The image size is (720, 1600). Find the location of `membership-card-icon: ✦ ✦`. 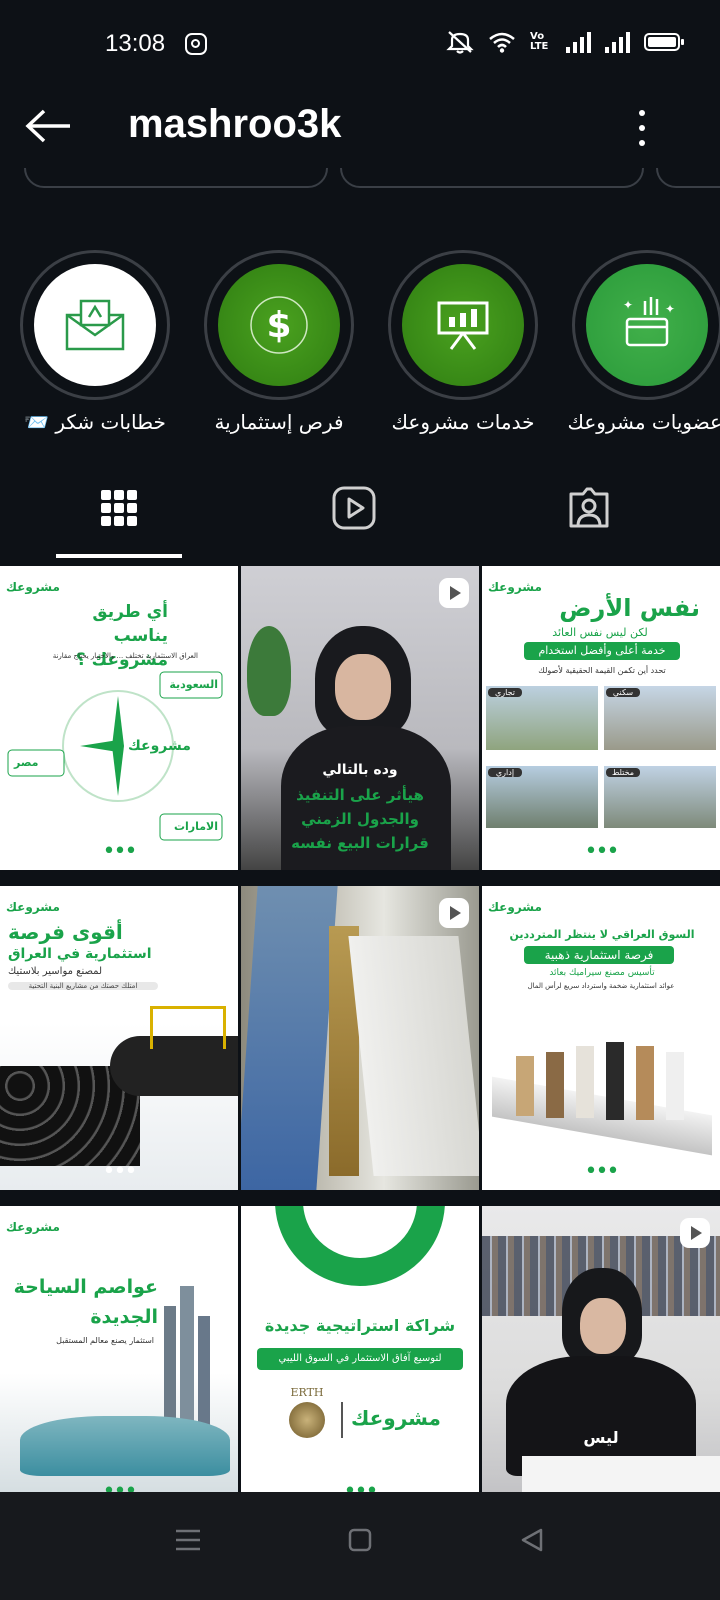

membership-card-icon: ✦ ✦ is located at coordinates (649, 322).